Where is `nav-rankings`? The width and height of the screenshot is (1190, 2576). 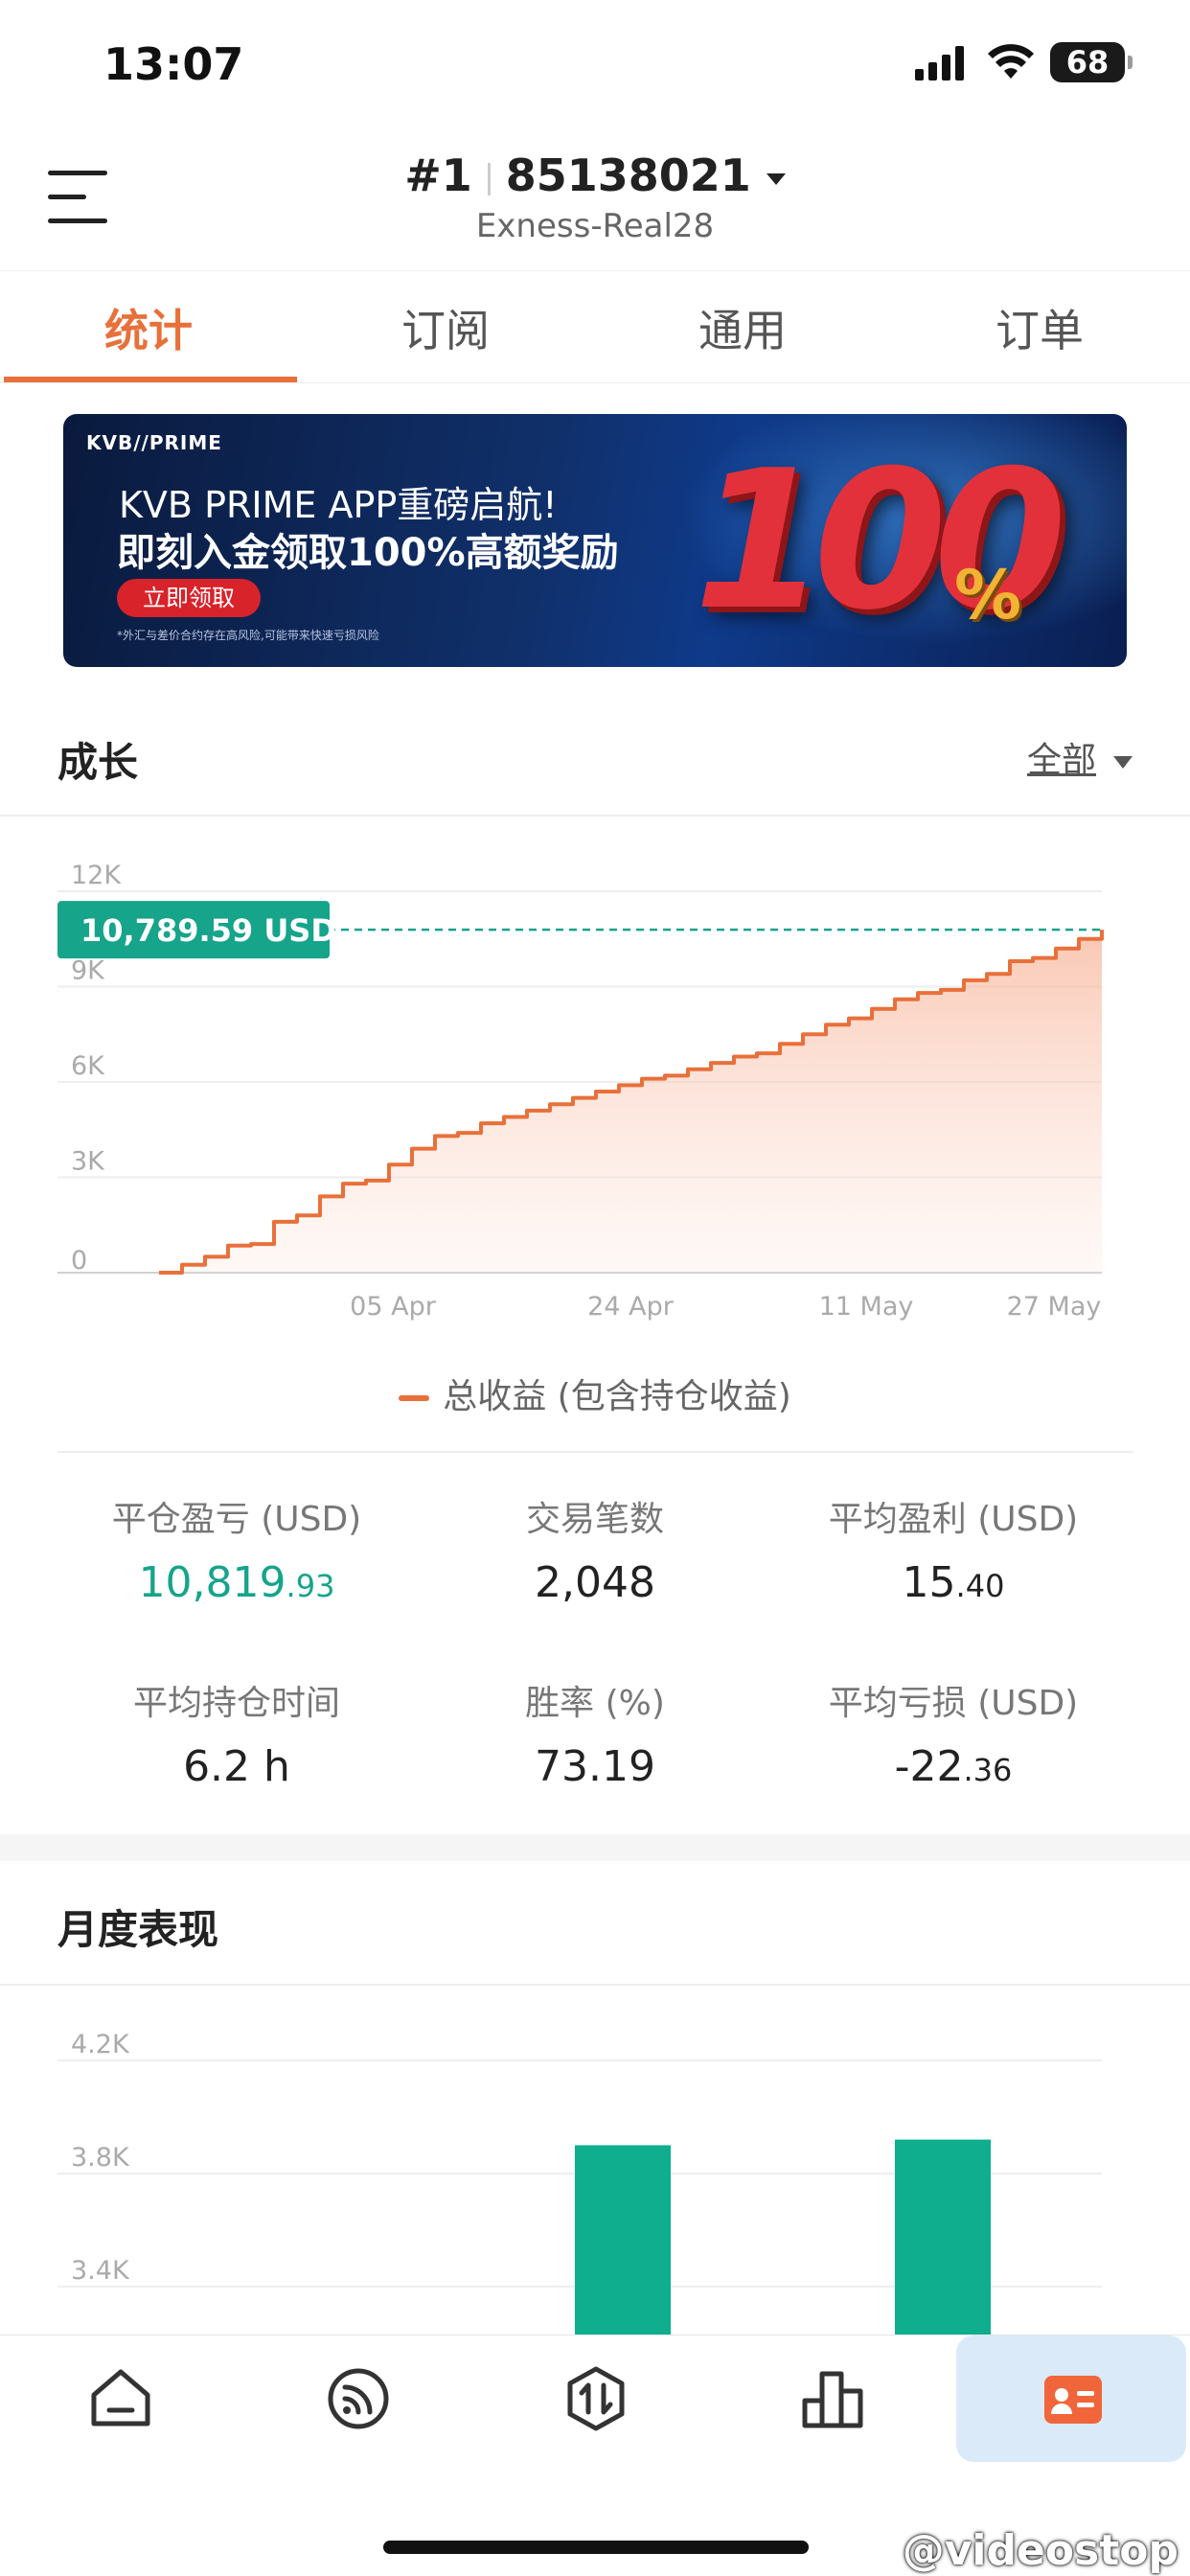 nav-rankings is located at coordinates (832, 2398).